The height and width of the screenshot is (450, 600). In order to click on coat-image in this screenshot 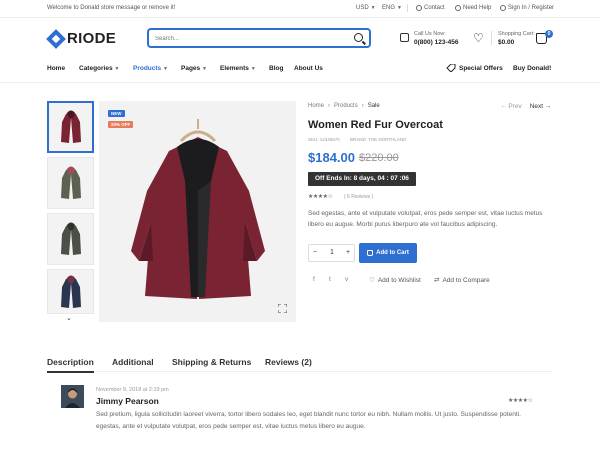, I will do `click(198, 209)`.